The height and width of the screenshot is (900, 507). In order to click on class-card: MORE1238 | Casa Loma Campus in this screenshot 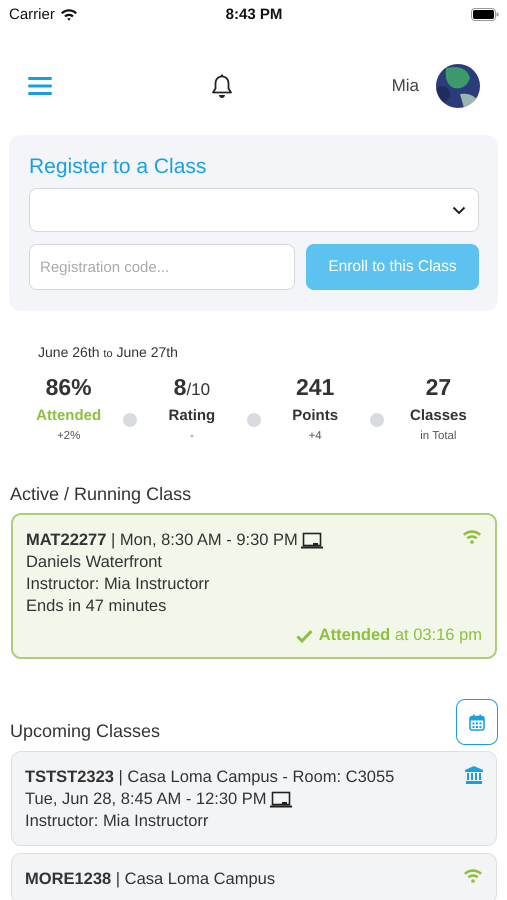, I will do `click(254, 876)`.